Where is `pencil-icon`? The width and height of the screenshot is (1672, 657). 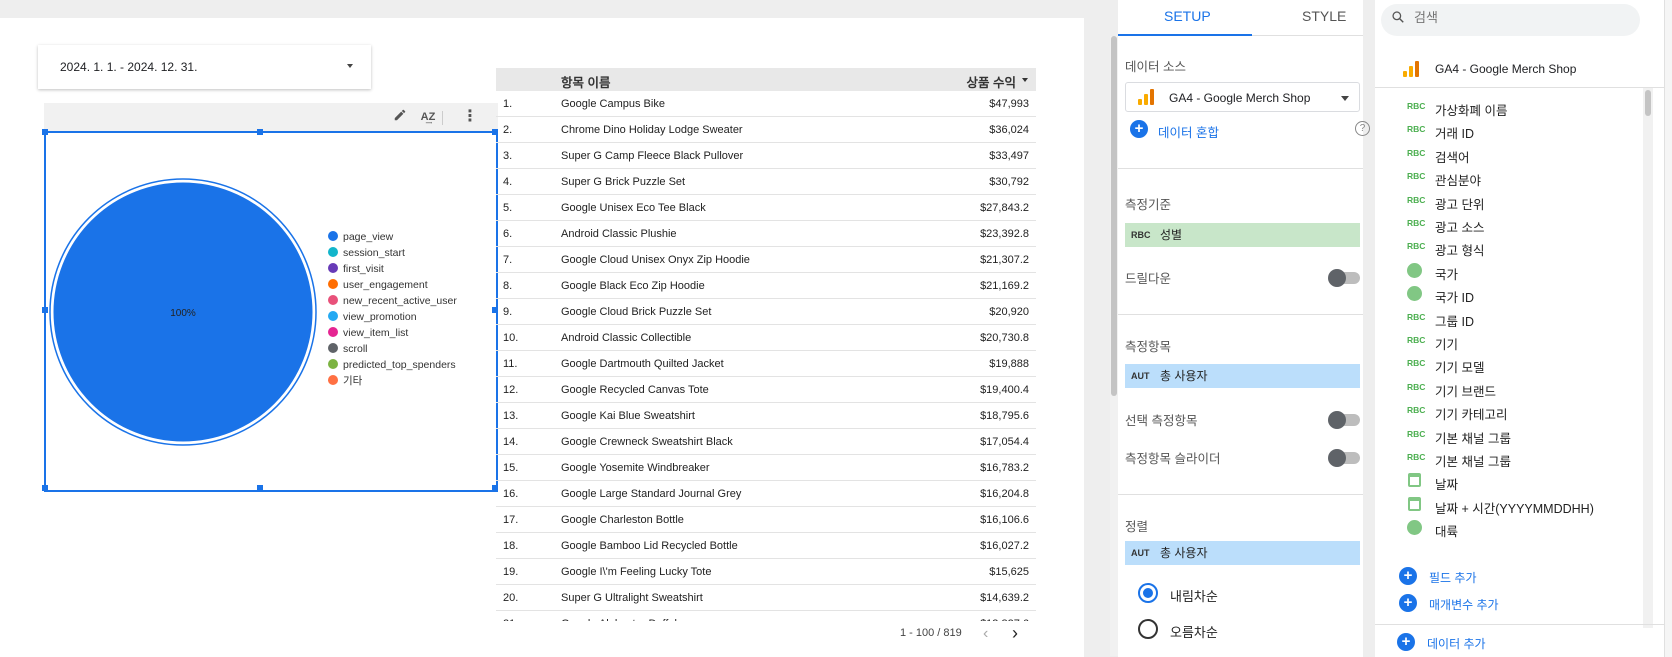 pencil-icon is located at coordinates (400, 117).